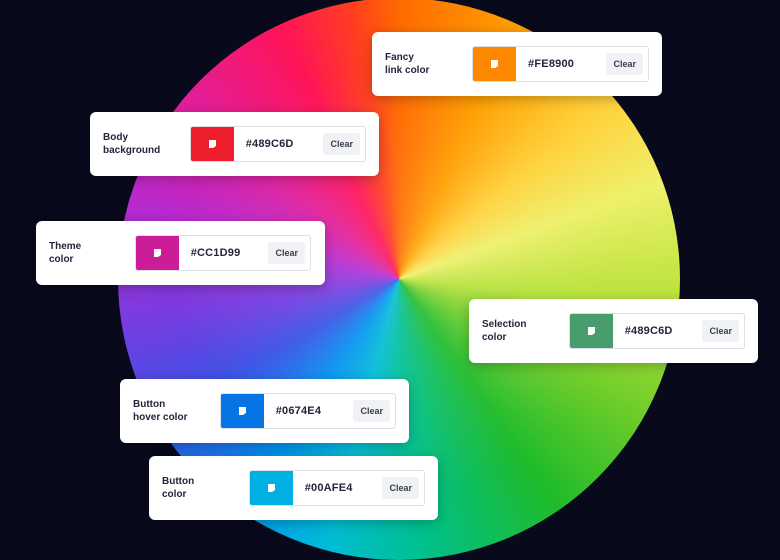 Image resolution: width=780 pixels, height=560 pixels. What do you see at coordinates (65, 253) in the screenshot?
I see `theme-color-label: Theme color` at bounding box center [65, 253].